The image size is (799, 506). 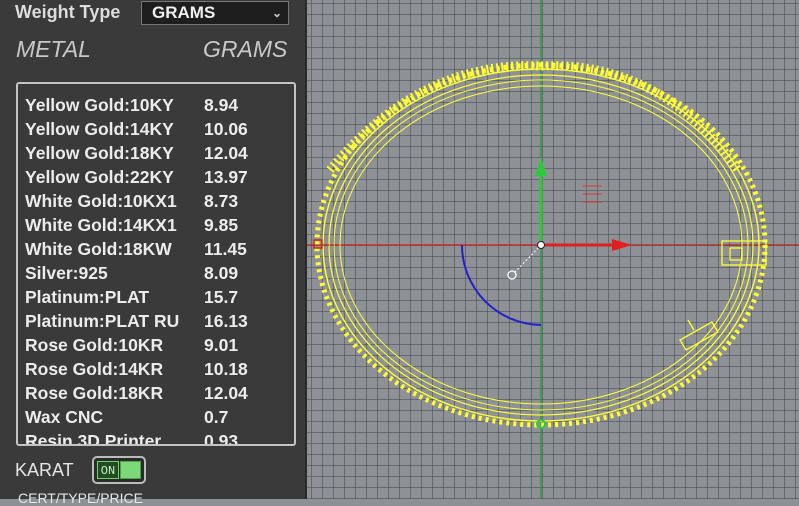 I want to click on gumball-dotted-guide, so click(x=528, y=258).